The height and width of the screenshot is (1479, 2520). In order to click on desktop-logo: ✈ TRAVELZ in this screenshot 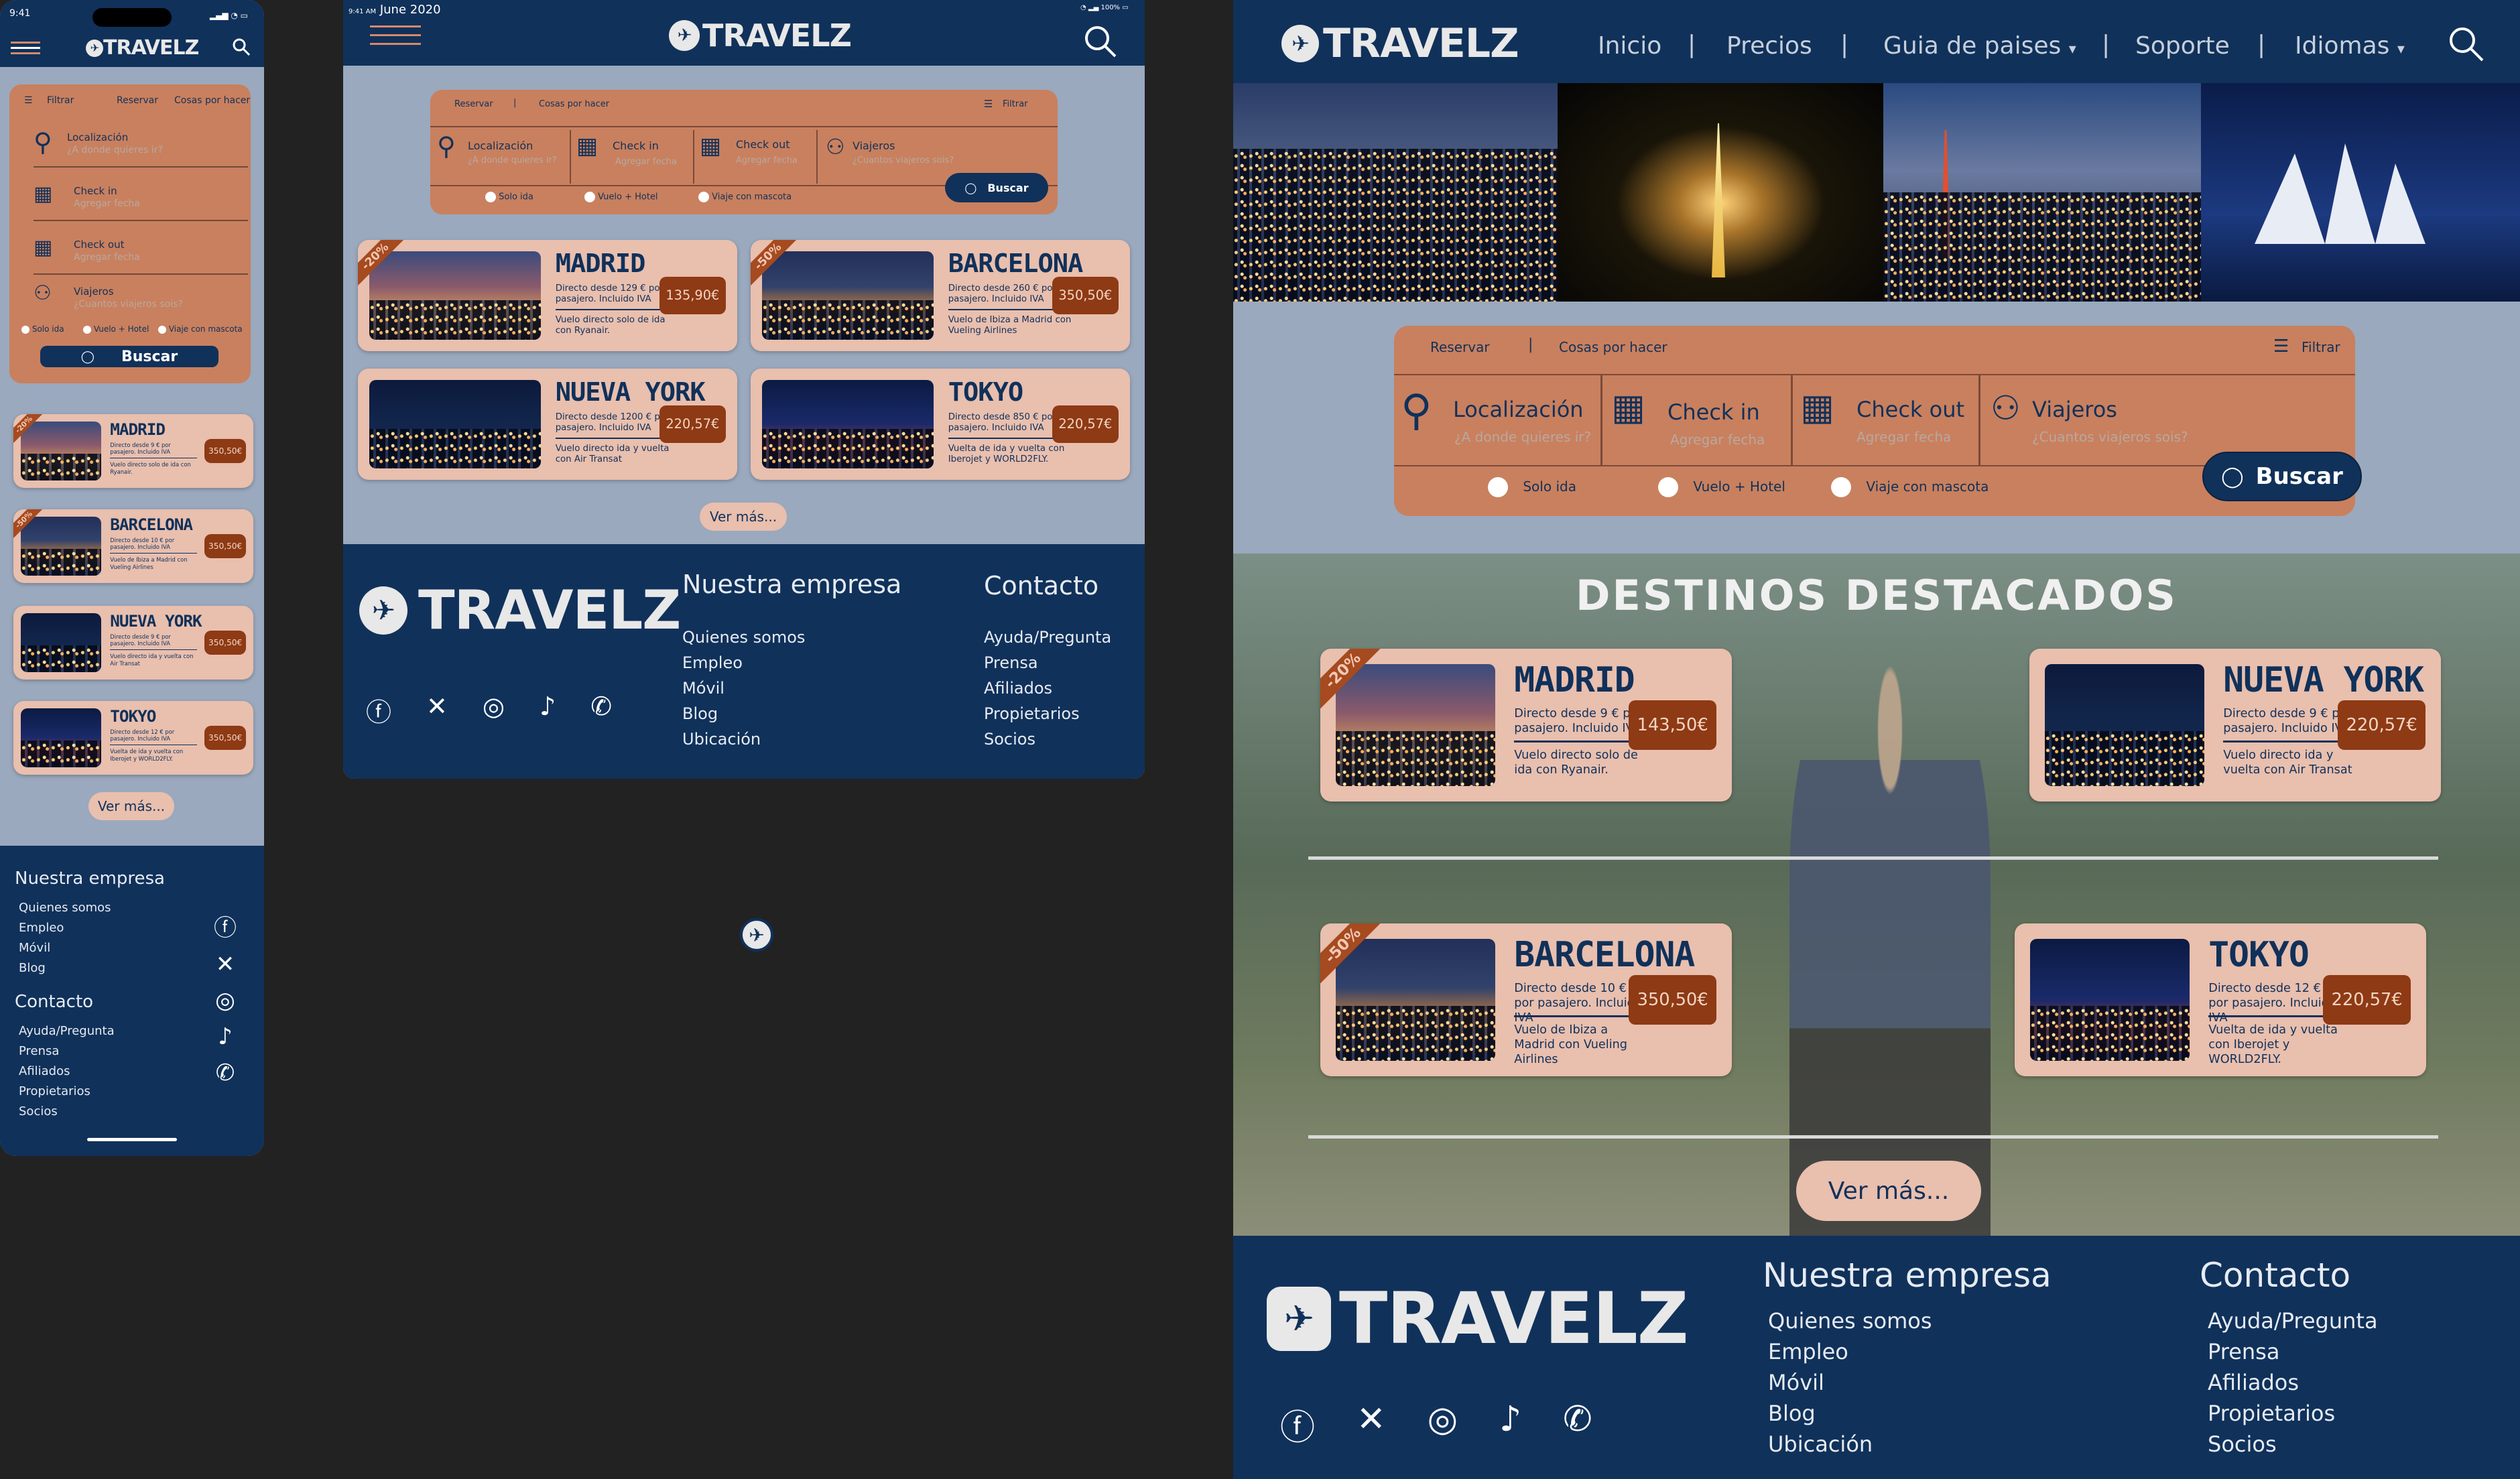, I will do `click(1400, 44)`.